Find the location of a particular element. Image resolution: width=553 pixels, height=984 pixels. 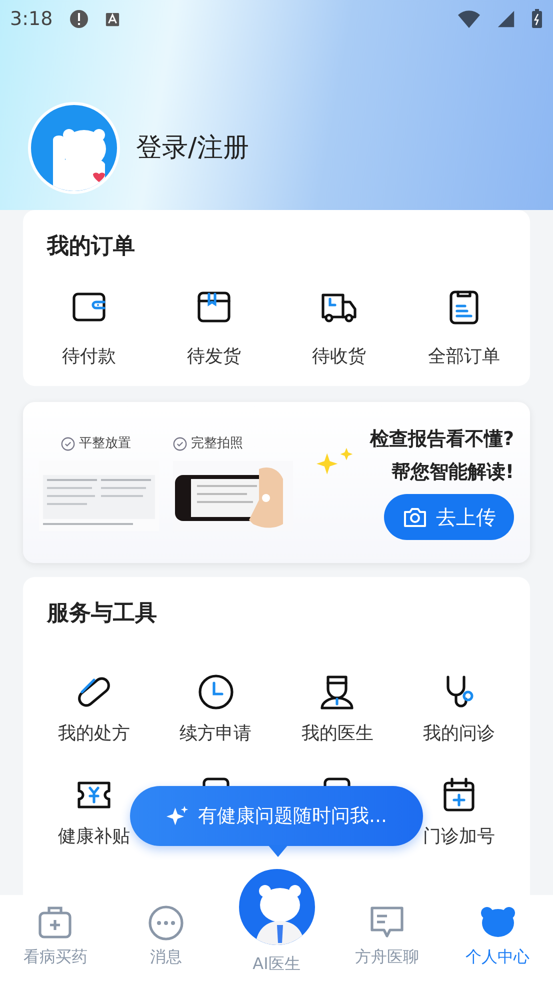

order-shortcut: 全部订单 is located at coordinates (464, 328).